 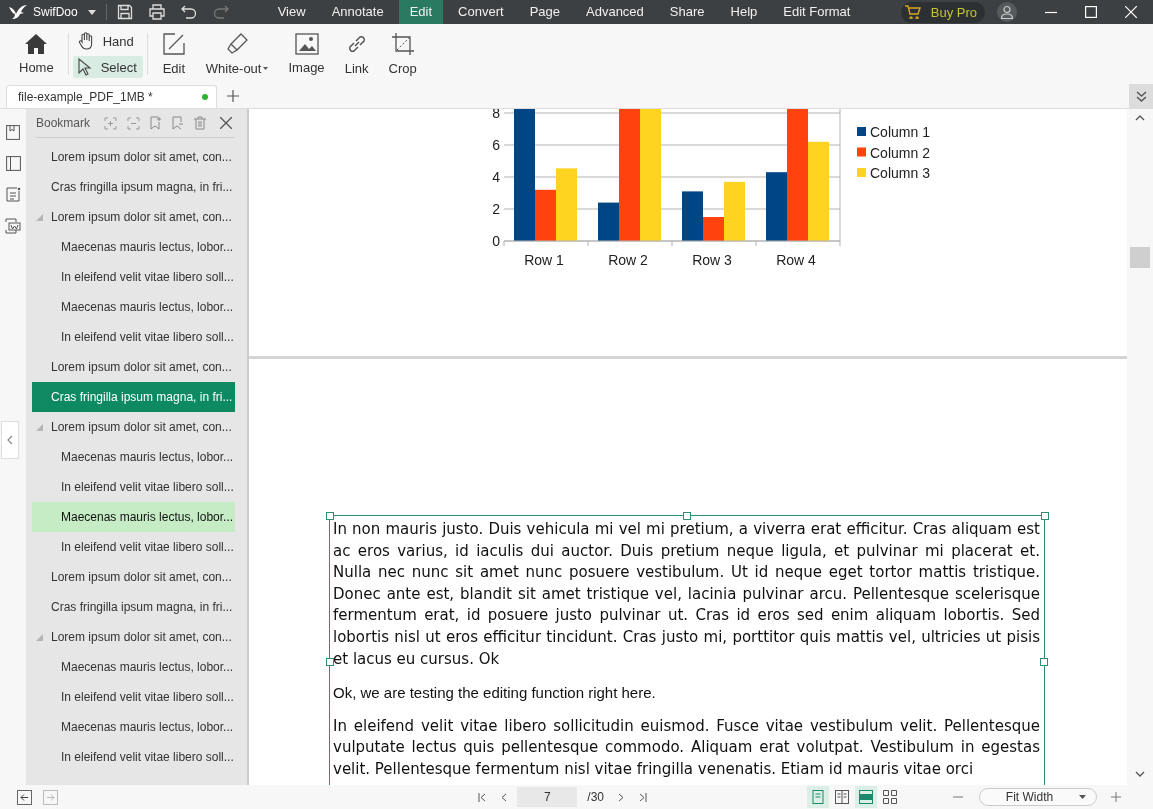 What do you see at coordinates (595, 797) in the screenshot?
I see `page-count: /30` at bounding box center [595, 797].